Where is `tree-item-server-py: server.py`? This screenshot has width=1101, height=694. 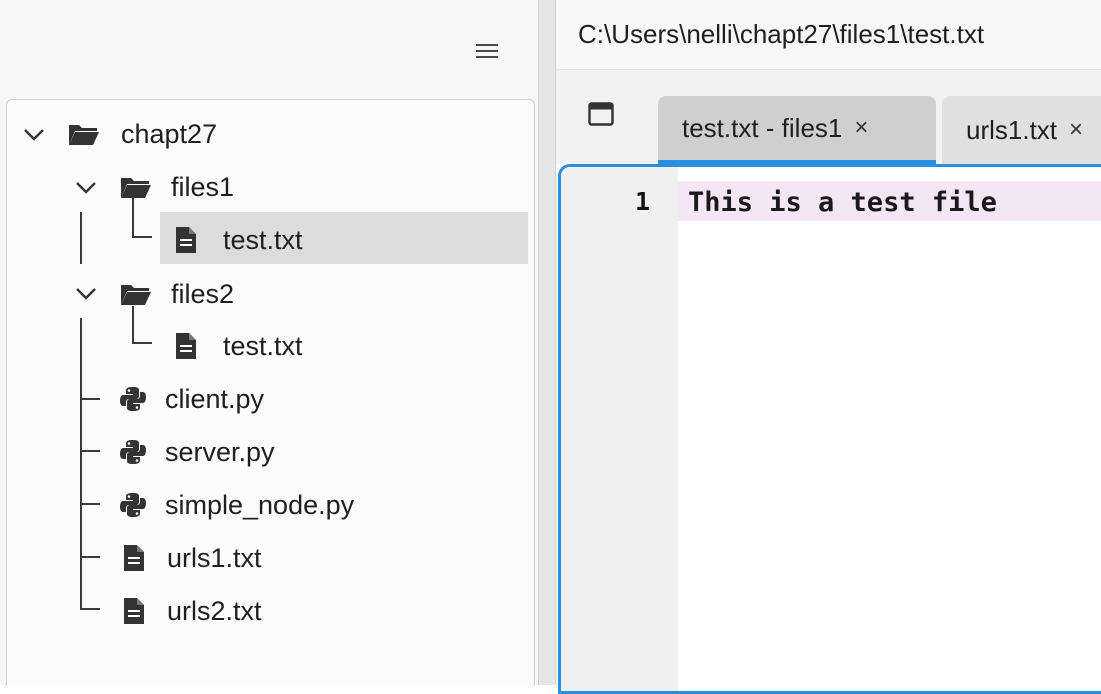 tree-item-server-py: server.py is located at coordinates (197, 452).